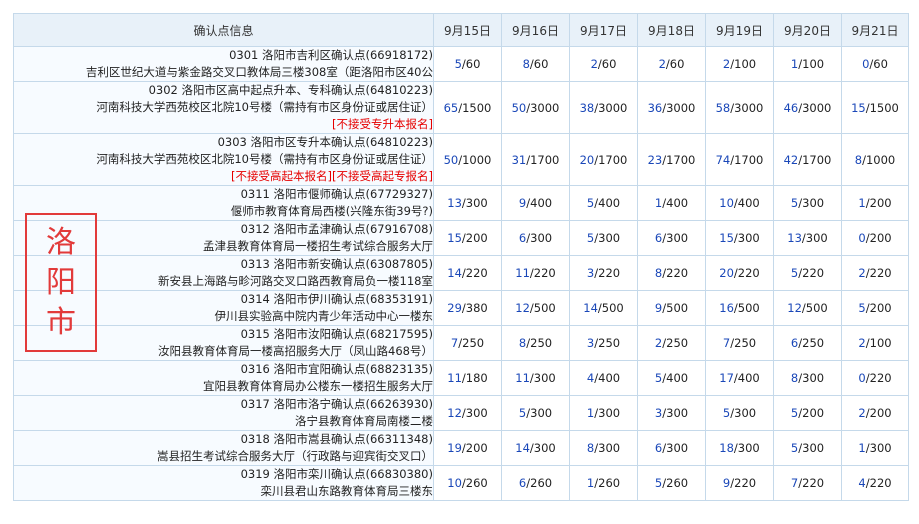 The height and width of the screenshot is (524, 919). Describe the element at coordinates (739, 238) in the screenshot. I see `quota-cell: 15/300` at that location.